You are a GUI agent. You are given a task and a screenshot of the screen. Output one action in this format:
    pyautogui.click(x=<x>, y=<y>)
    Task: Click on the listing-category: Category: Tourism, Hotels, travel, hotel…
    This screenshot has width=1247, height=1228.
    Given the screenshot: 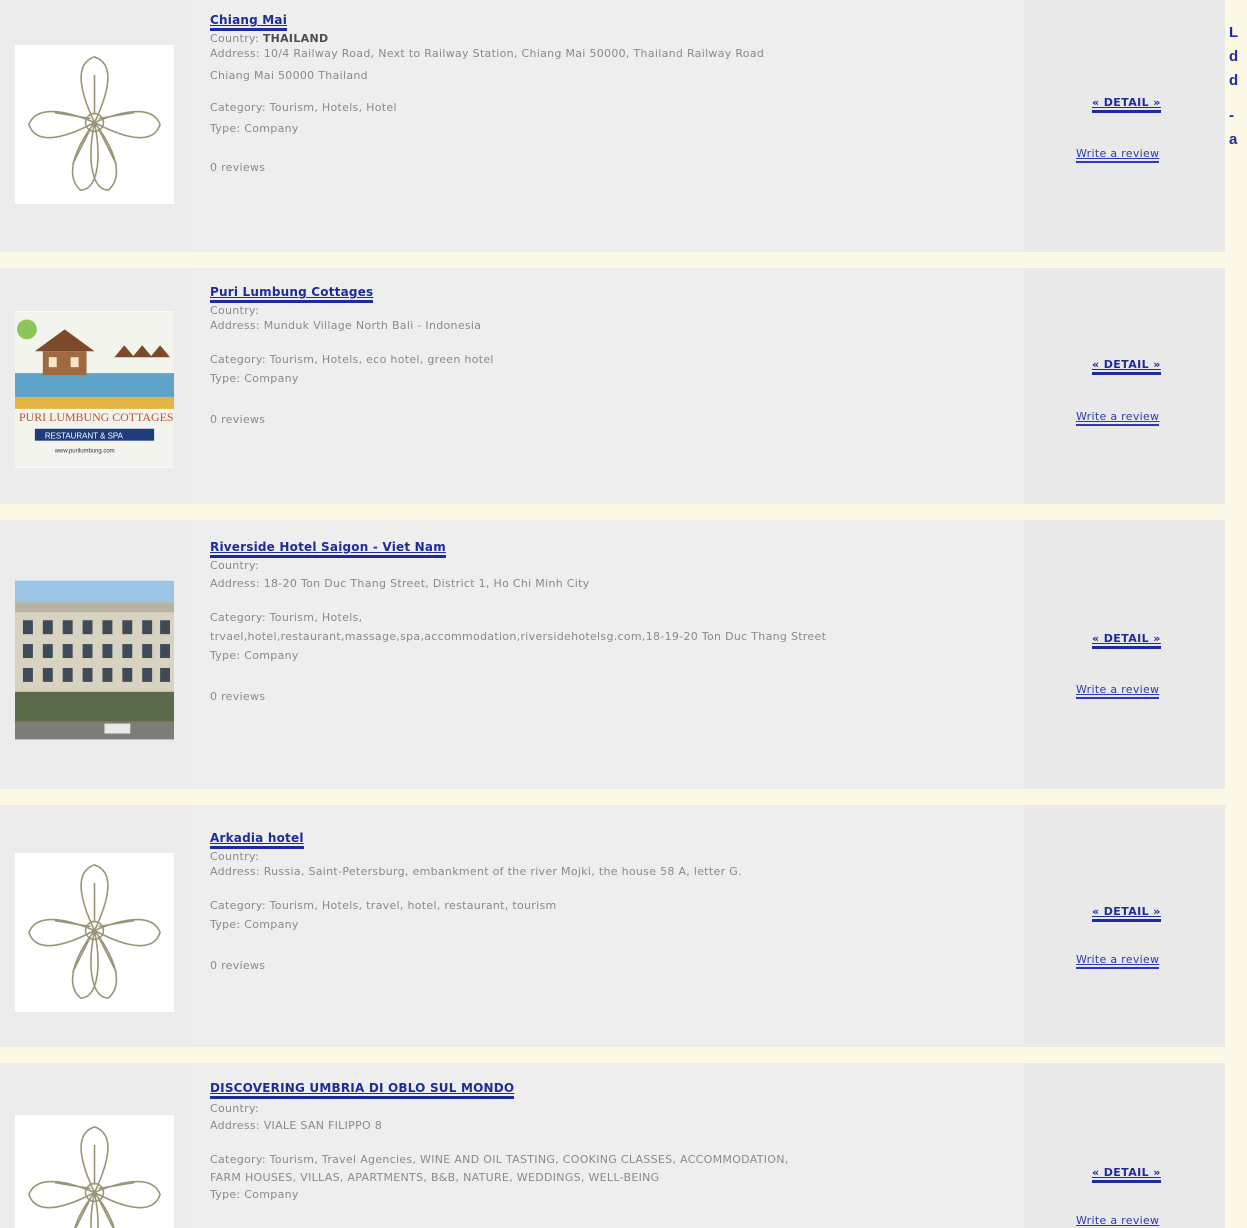 What is the action you would take?
    pyautogui.click(x=383, y=905)
    